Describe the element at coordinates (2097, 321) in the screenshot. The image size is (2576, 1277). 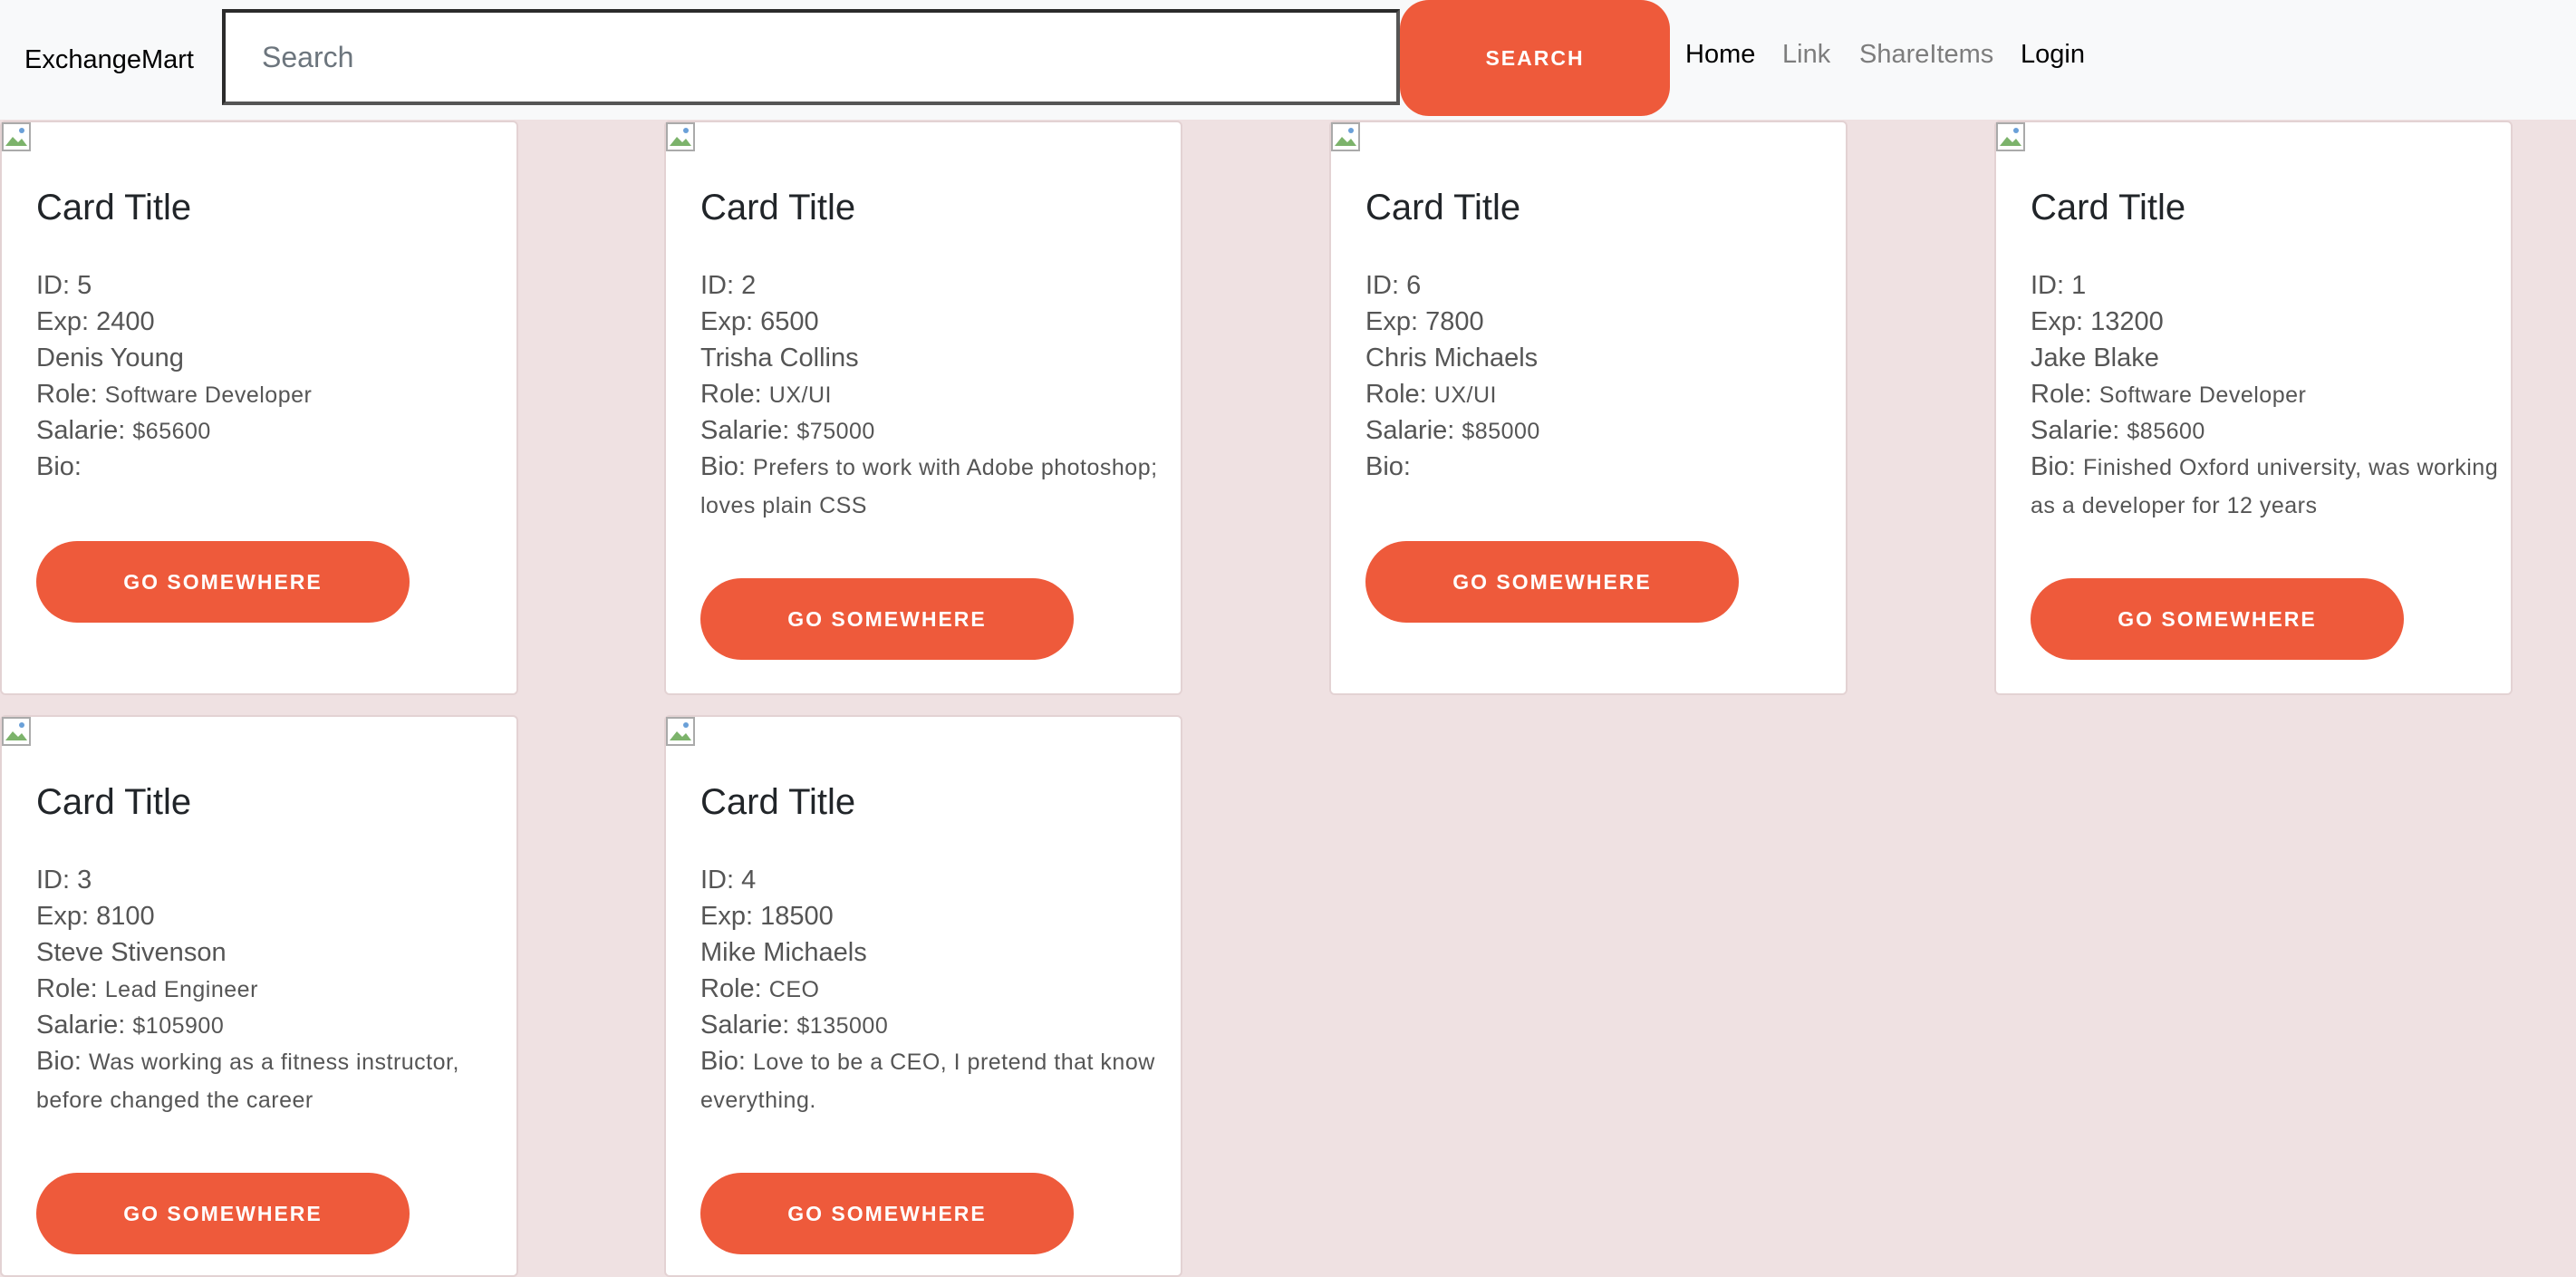
I see `card-exp: Exp: 13200` at that location.